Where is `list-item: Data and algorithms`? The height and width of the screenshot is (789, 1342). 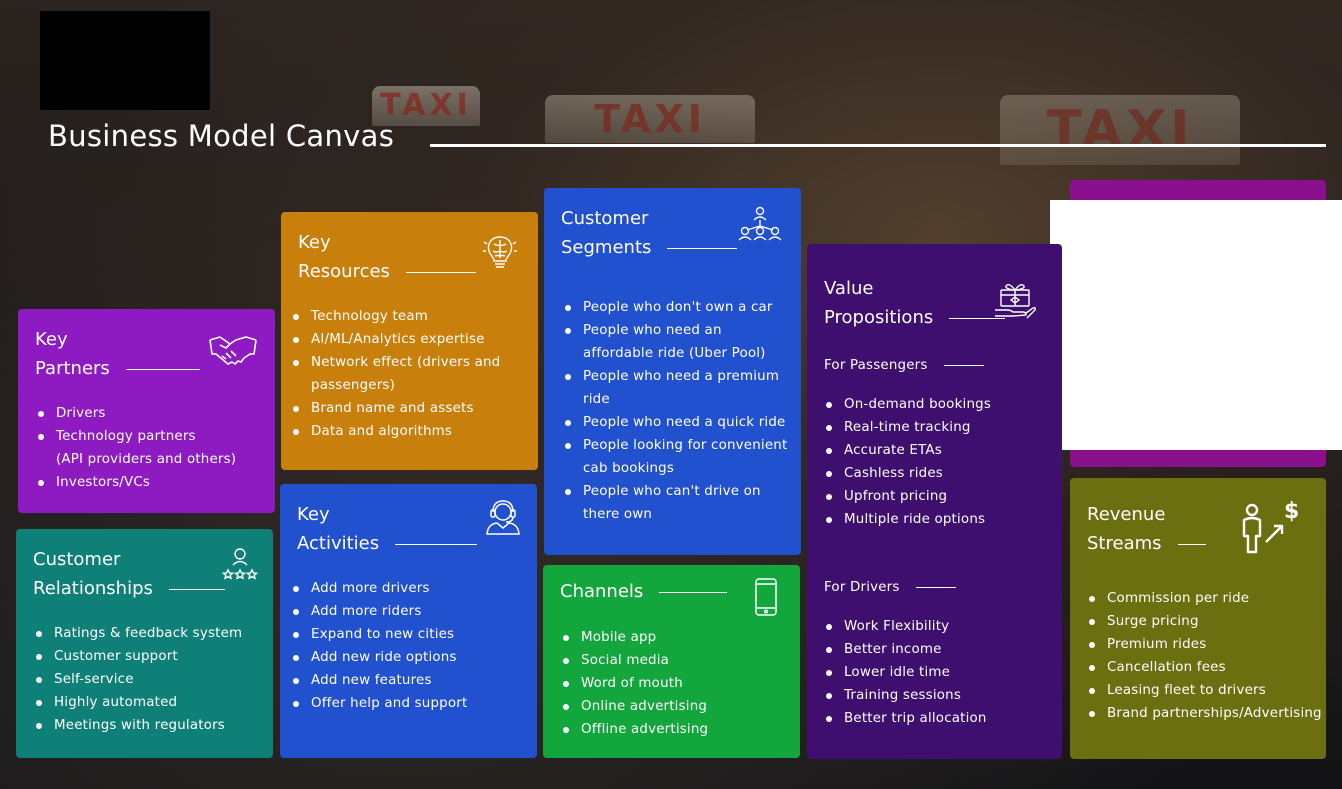 list-item: Data and algorithms is located at coordinates (395, 431).